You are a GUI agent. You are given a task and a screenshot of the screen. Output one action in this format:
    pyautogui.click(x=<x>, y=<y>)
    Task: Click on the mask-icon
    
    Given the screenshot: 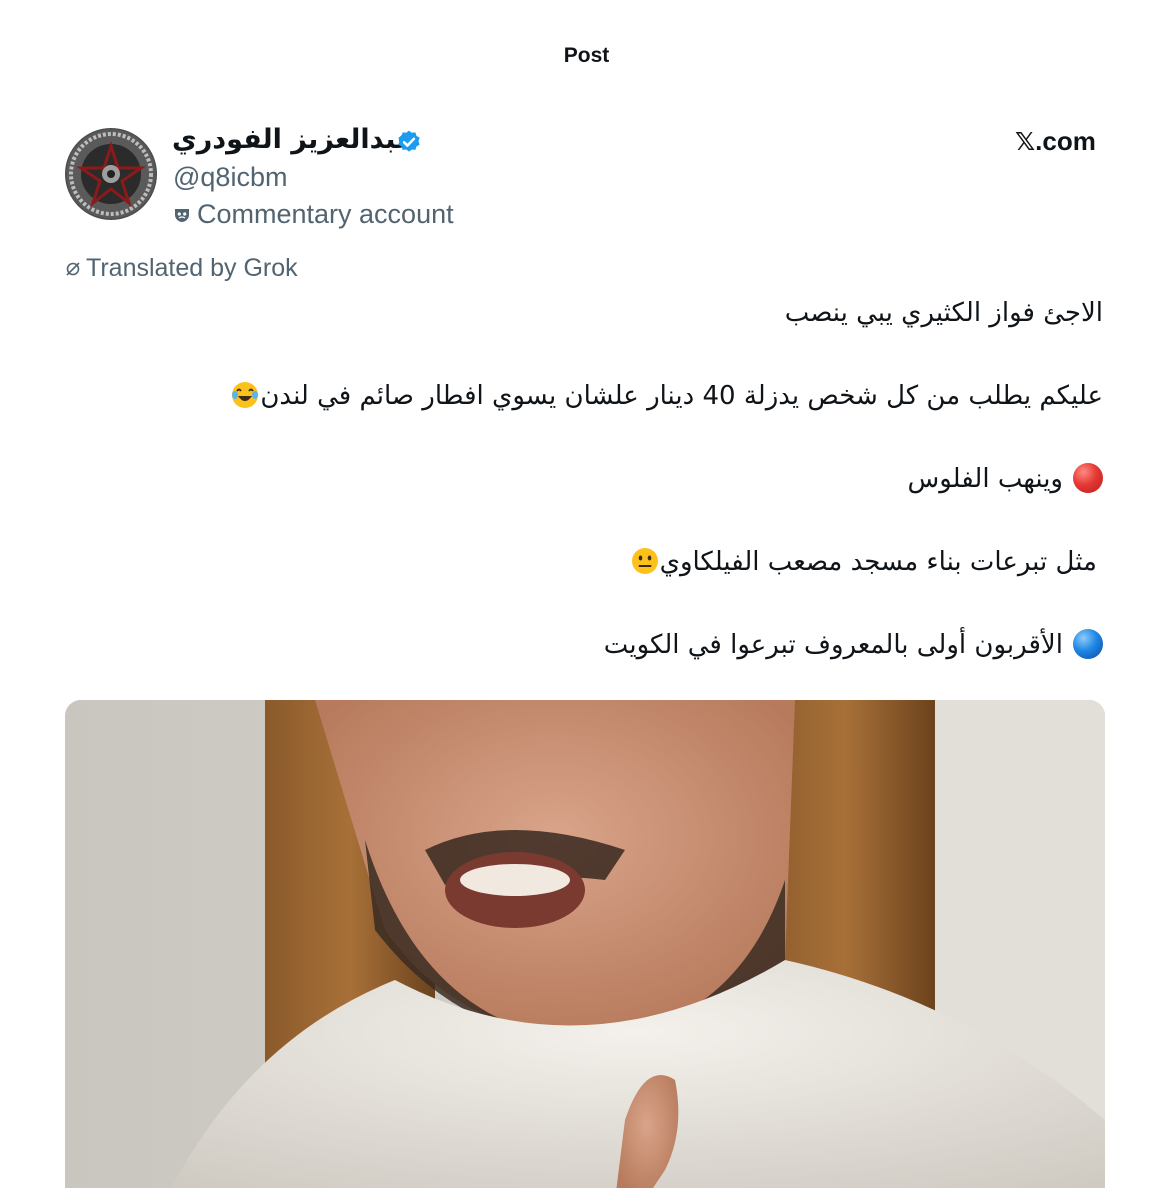 What is the action you would take?
    pyautogui.click(x=182, y=215)
    